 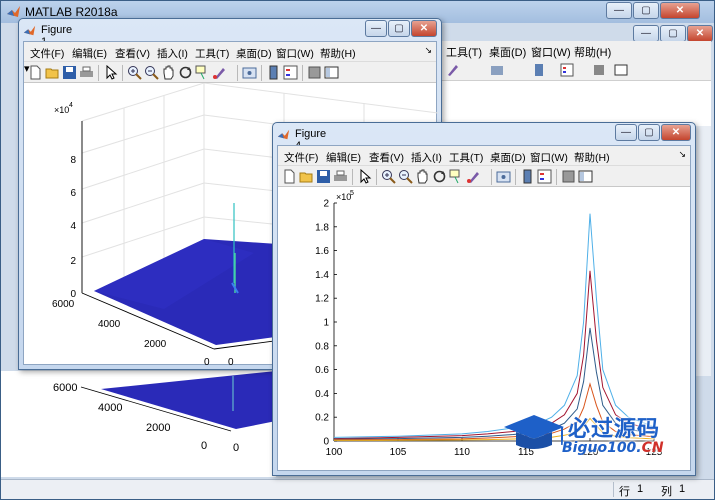 I want to click on tick-label: 4000, so click(x=110, y=408).